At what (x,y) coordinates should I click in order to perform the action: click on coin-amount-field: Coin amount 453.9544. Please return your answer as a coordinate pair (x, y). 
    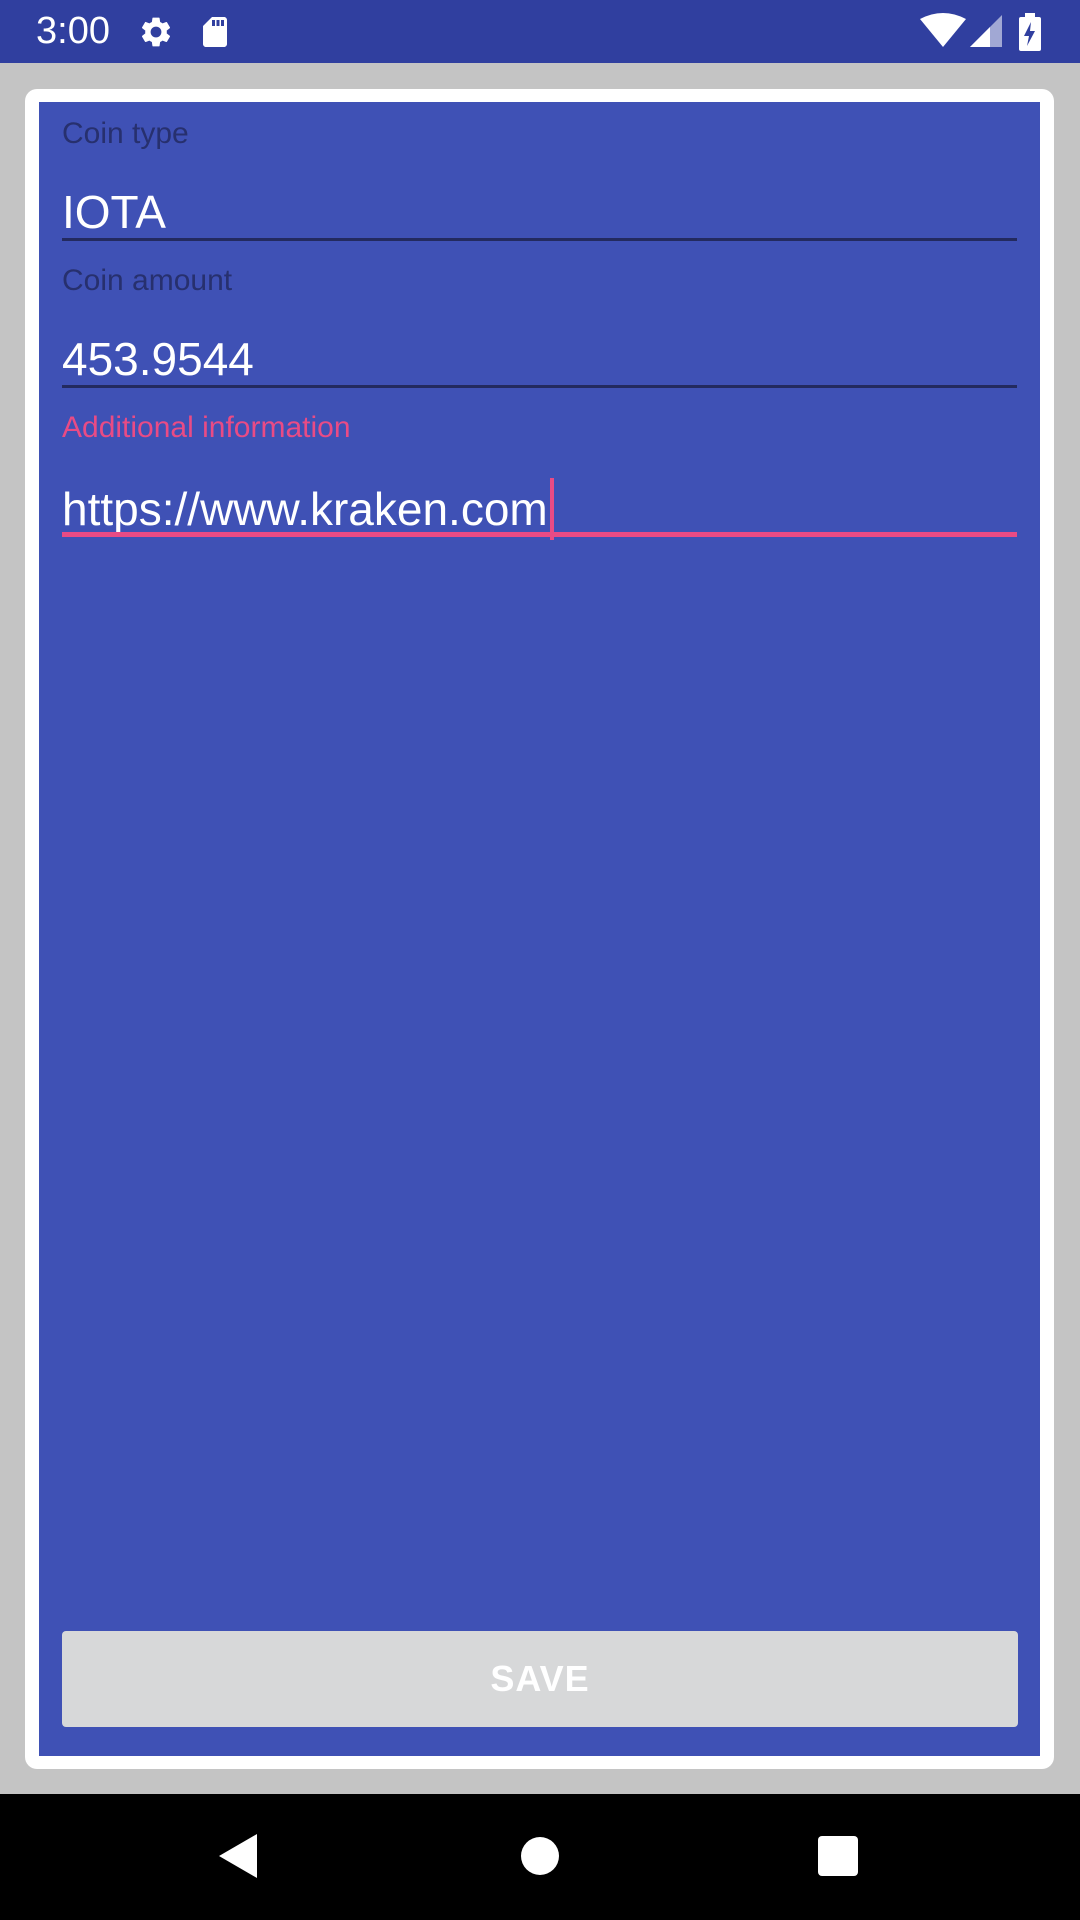
    Looking at the image, I should click on (539, 325).